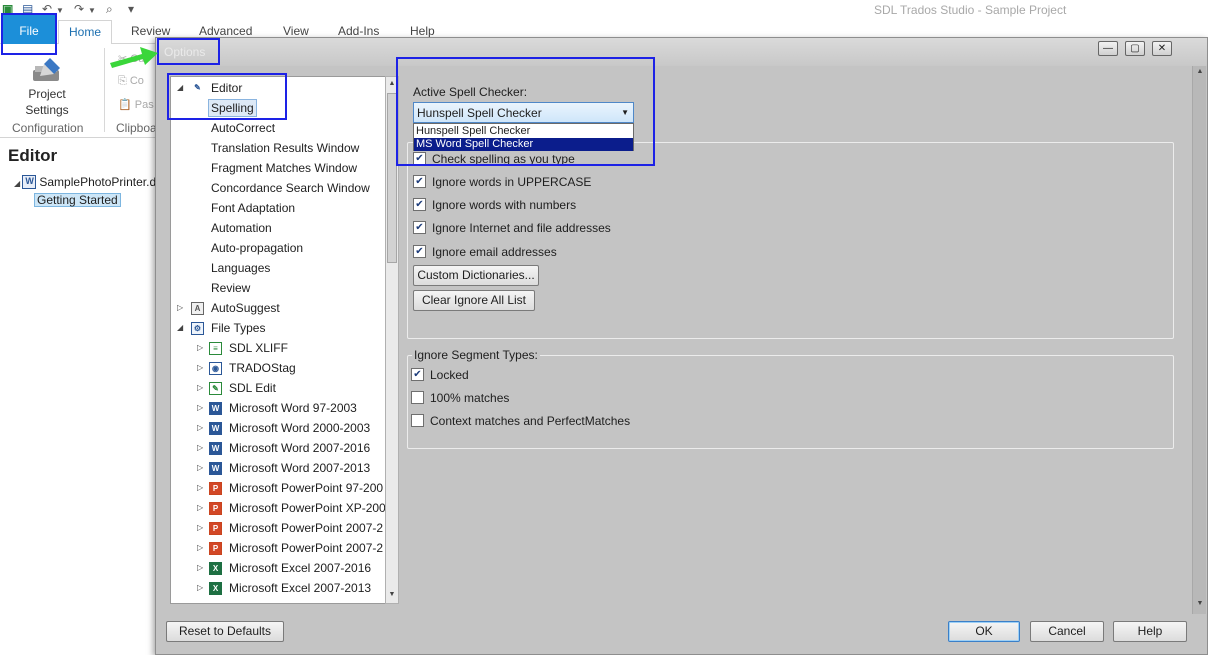  I want to click on tab-help: Help, so click(422, 31).